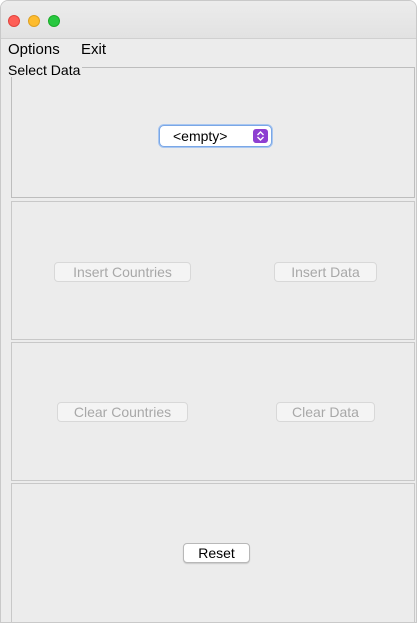 Image resolution: width=417 pixels, height=623 pixels. Describe the element at coordinates (54, 21) in the screenshot. I see `zoom-window-button` at that location.